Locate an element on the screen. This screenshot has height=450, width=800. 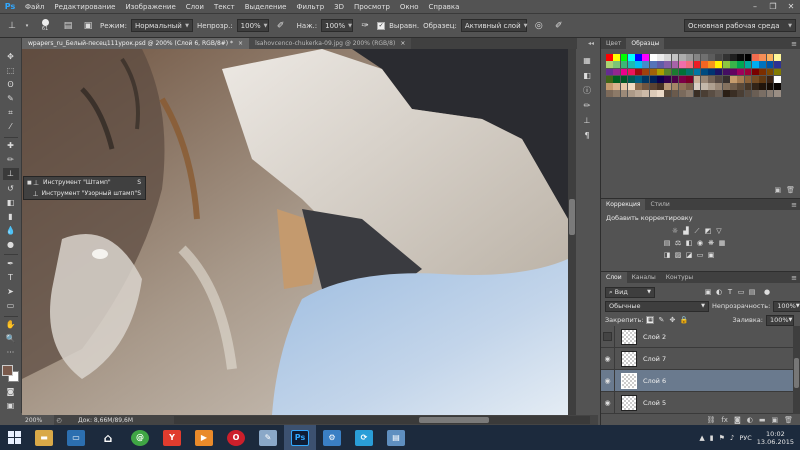
taskbar-opera: O is located at coordinates (236, 437).